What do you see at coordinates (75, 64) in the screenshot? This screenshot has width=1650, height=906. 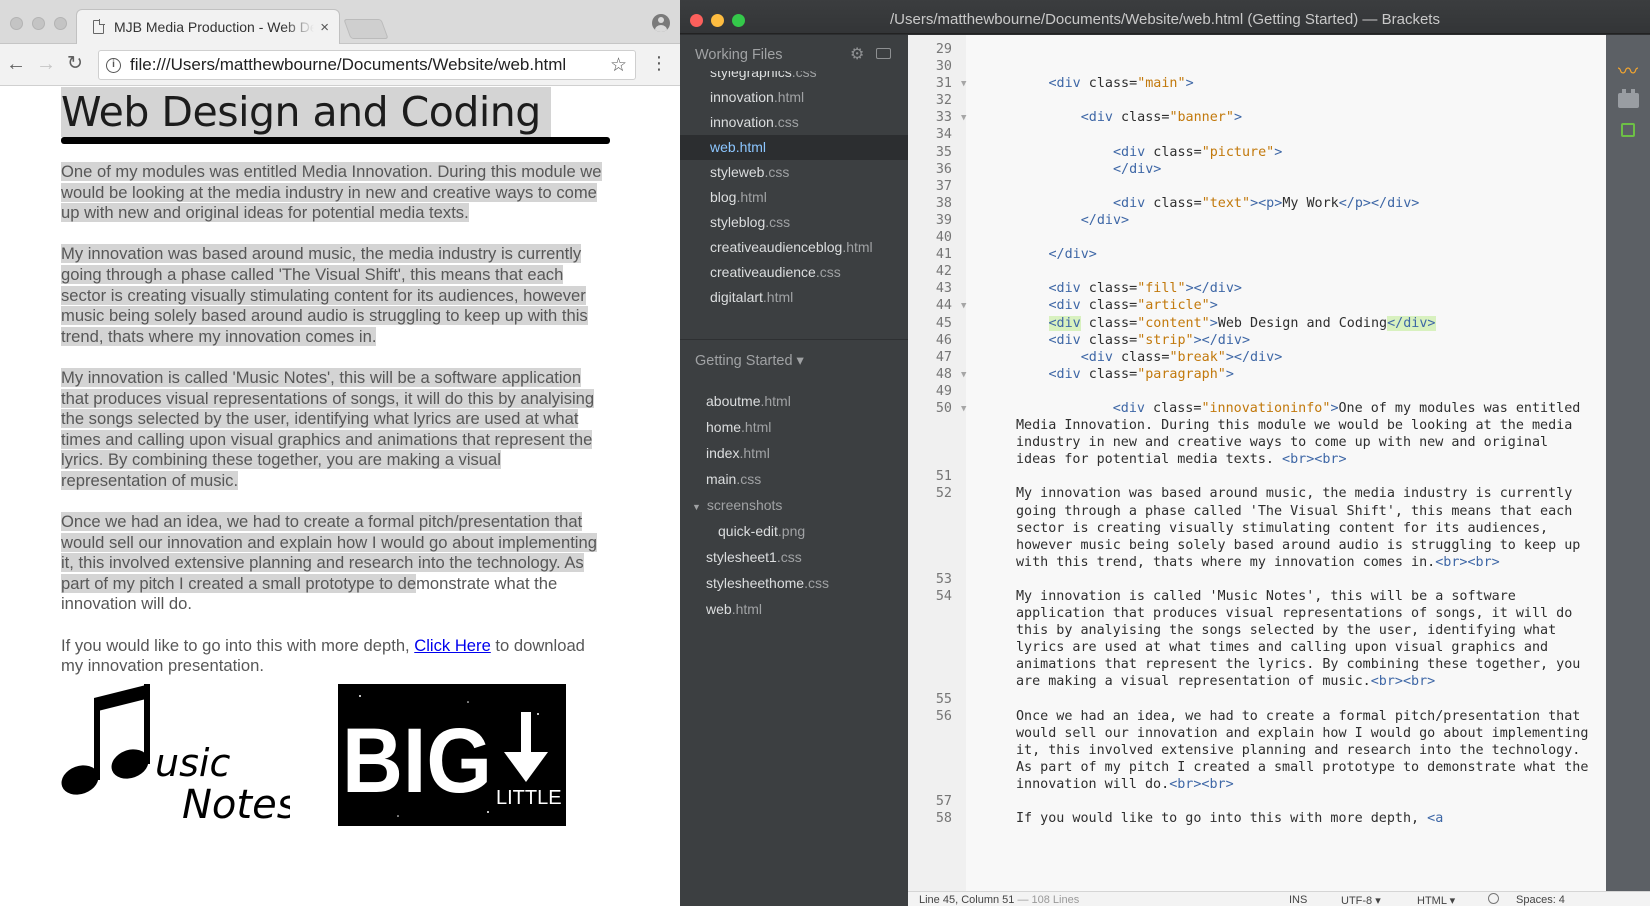 I see `reload-icon: ↻` at bounding box center [75, 64].